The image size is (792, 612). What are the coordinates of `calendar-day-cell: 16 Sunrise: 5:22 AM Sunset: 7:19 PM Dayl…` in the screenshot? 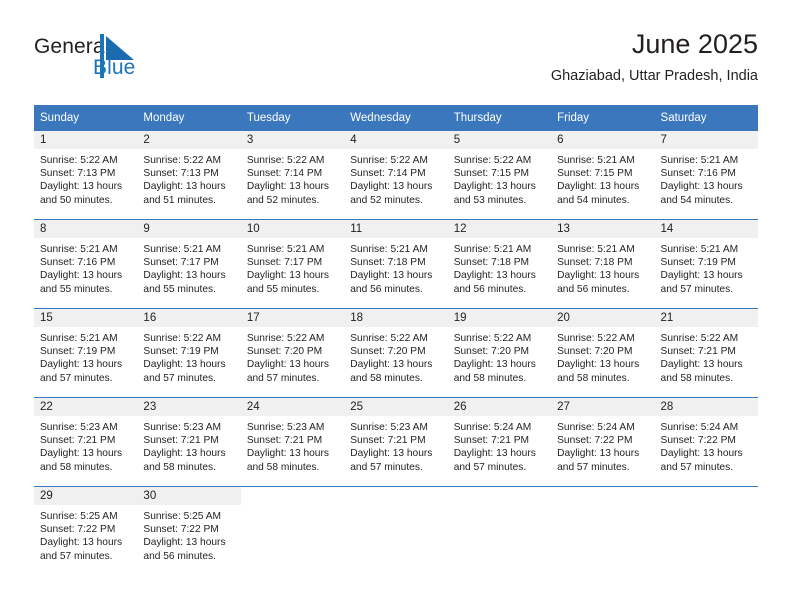 It's located at (189, 353).